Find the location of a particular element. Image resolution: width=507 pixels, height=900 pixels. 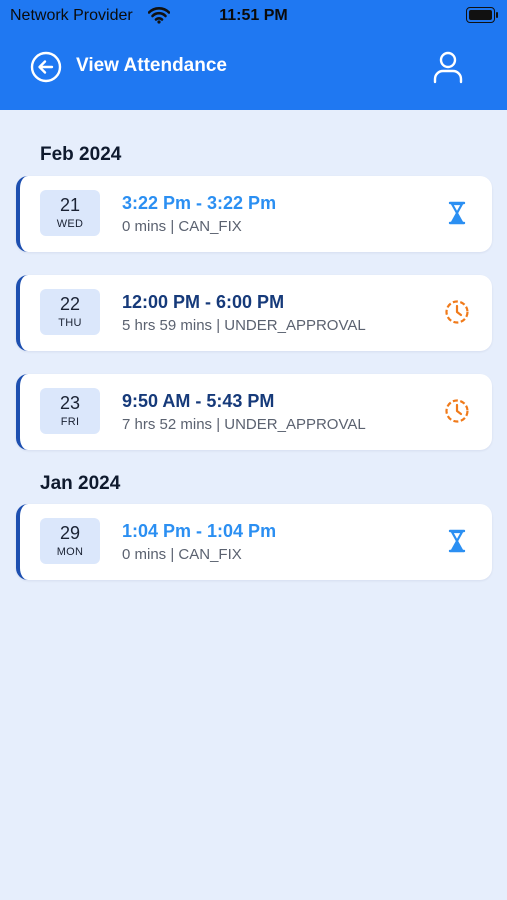

date-day: 23 is located at coordinates (70, 403).